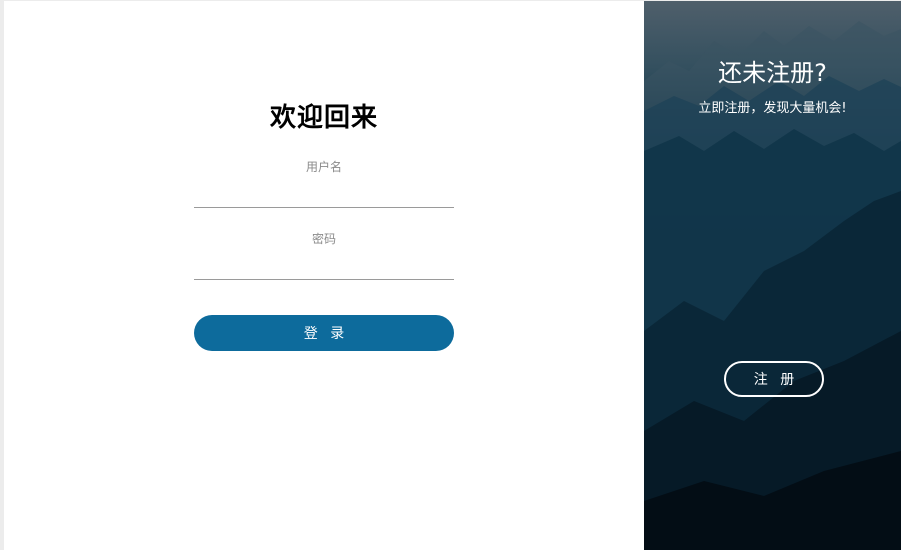 This screenshot has width=901, height=550. What do you see at coordinates (323, 239) in the screenshot?
I see `password-label: 密码` at bounding box center [323, 239].